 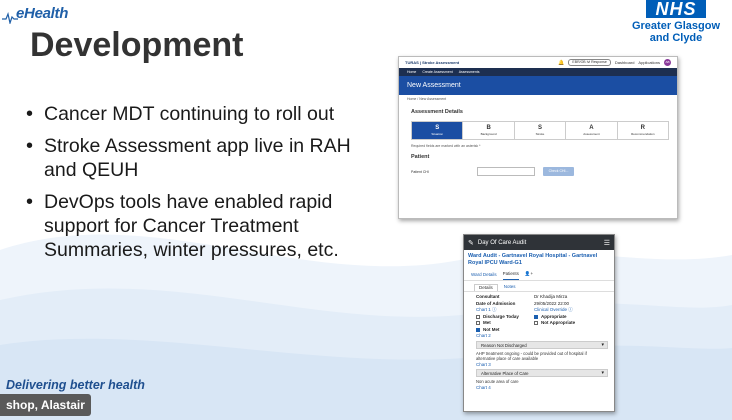 I want to click on step-stroke: S Stroke, so click(x=541, y=130).